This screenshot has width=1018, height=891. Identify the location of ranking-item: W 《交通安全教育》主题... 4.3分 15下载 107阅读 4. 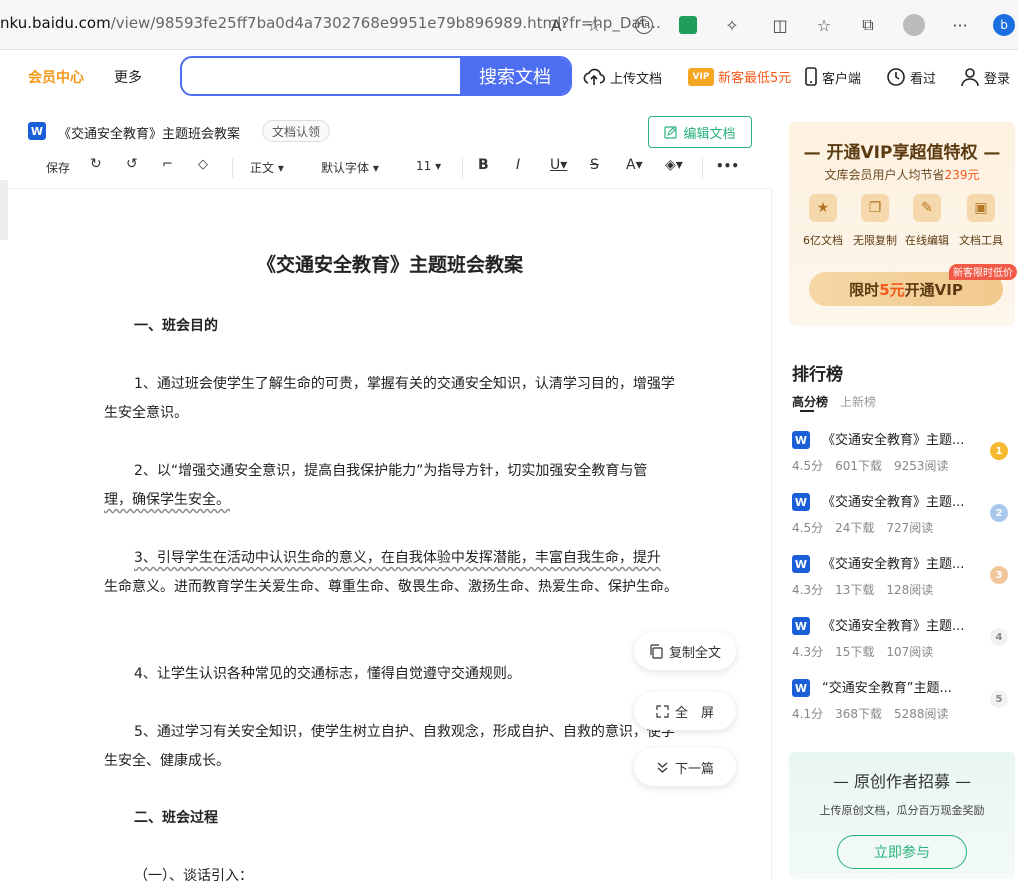
(902, 640).